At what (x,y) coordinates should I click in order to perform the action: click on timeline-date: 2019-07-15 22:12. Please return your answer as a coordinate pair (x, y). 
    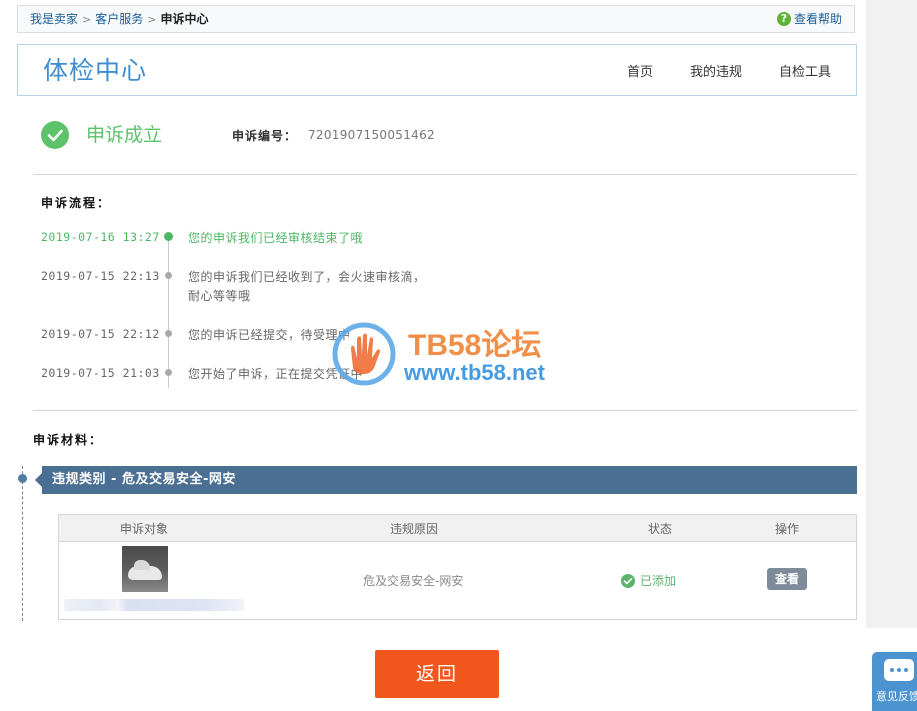
    Looking at the image, I should click on (100, 334).